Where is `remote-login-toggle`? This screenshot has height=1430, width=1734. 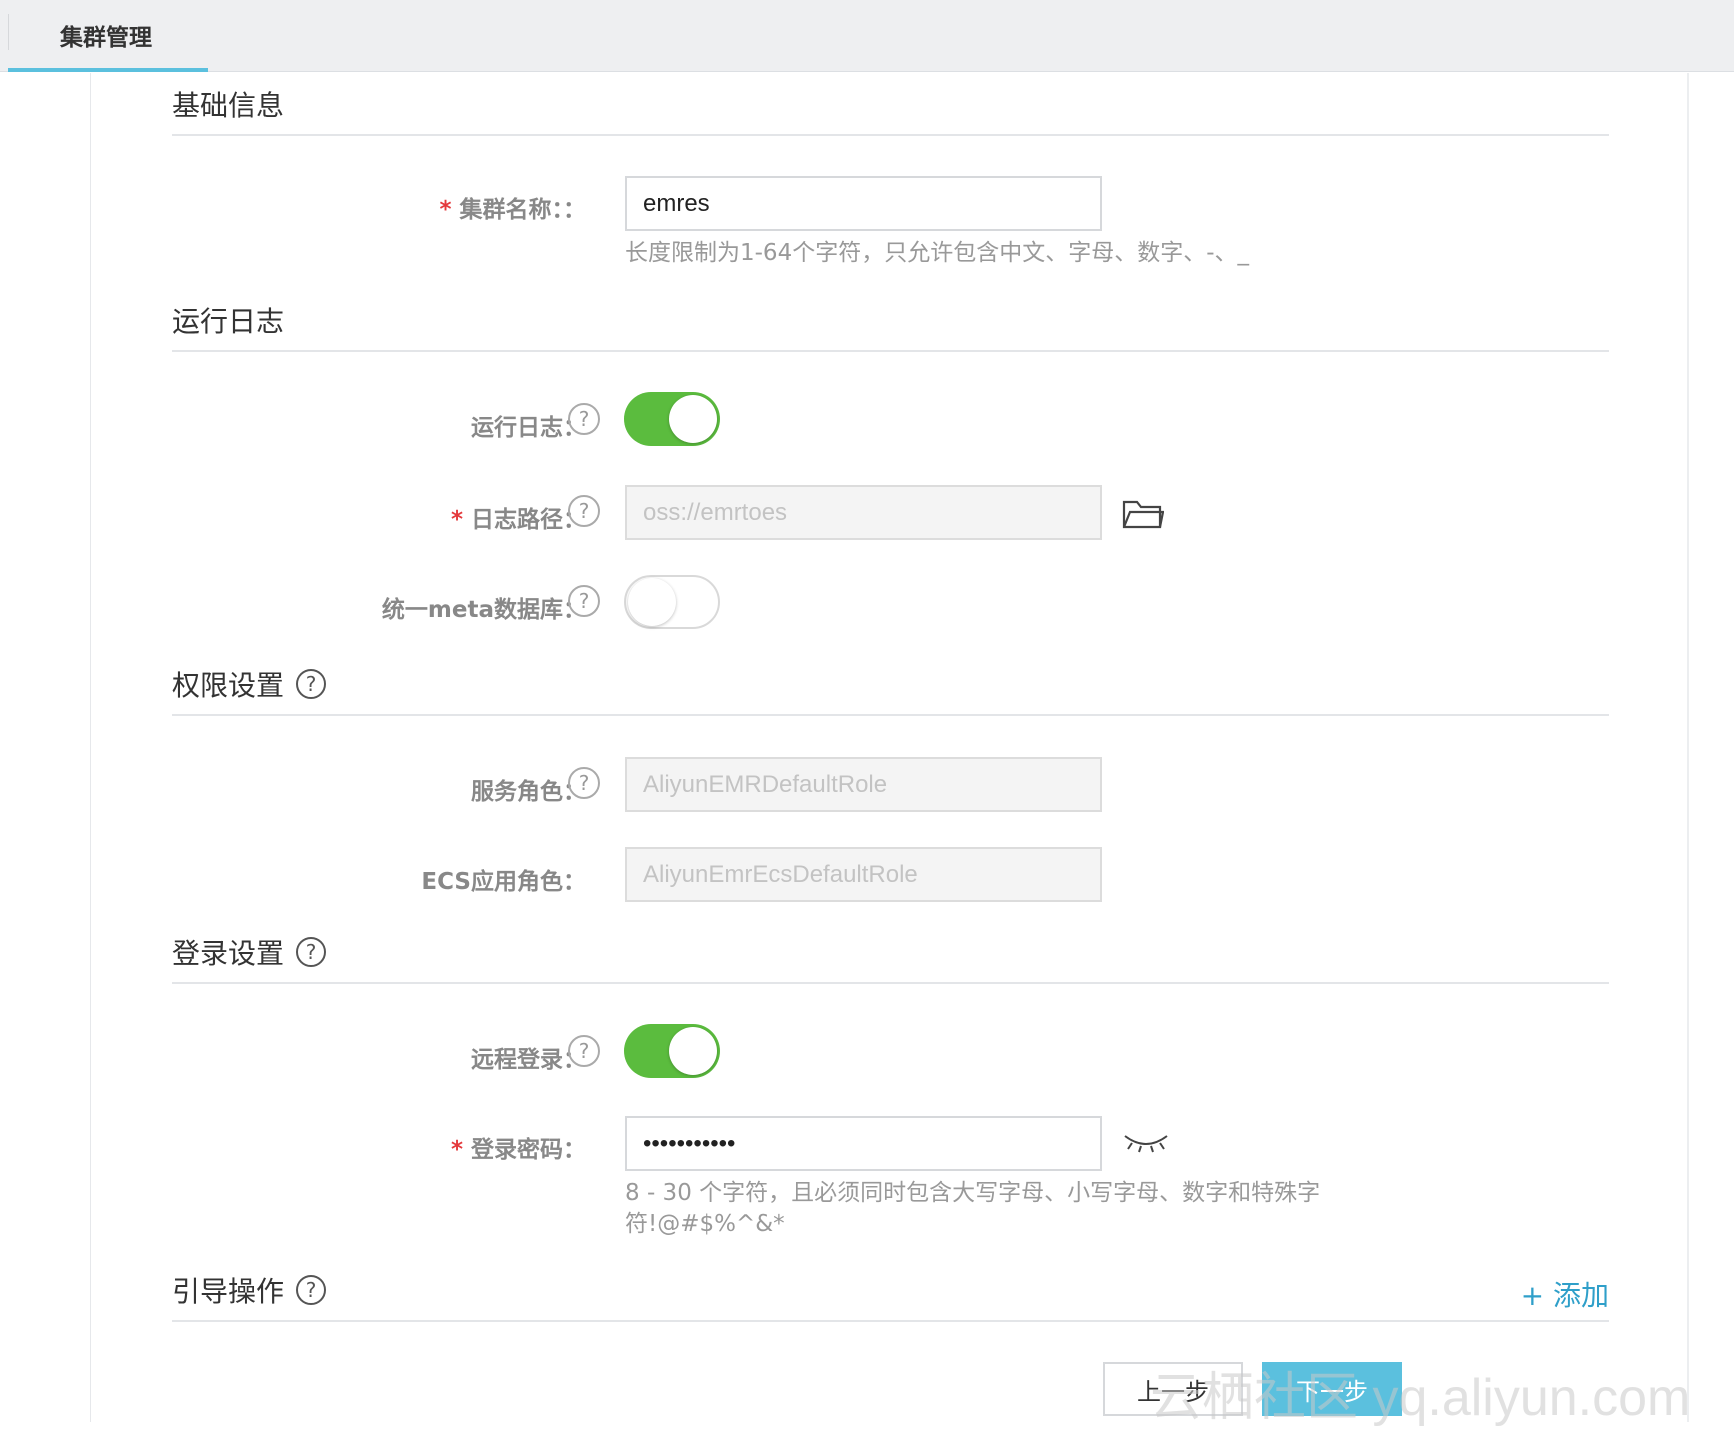
remote-login-toggle is located at coordinates (672, 1051).